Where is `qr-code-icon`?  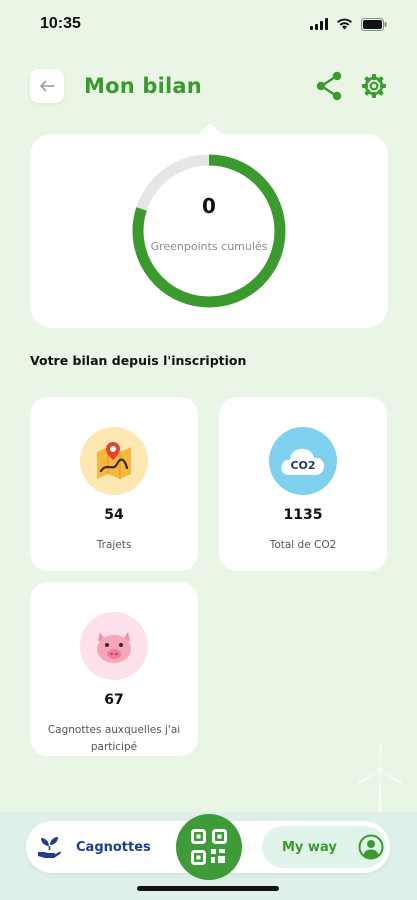 qr-code-icon is located at coordinates (209, 847).